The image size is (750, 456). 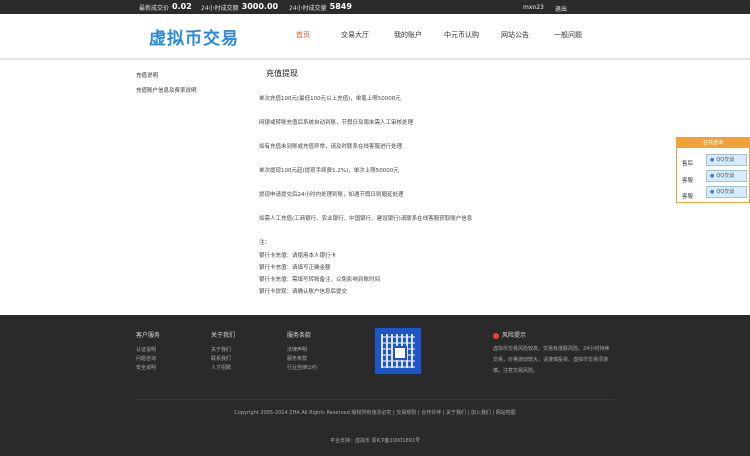 I want to click on footer-link: 服务条款, so click(x=297, y=358).